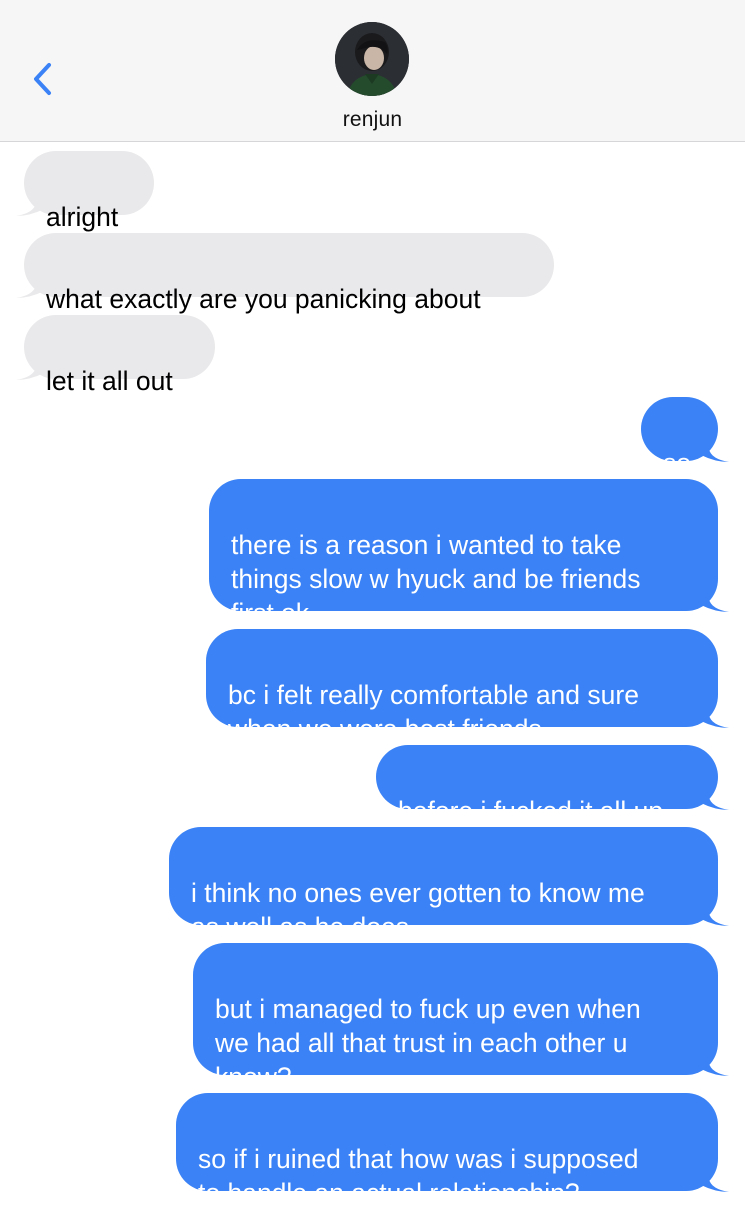 The width and height of the screenshot is (745, 1210). What do you see at coordinates (372, 120) in the screenshot?
I see `contact-name: renjun` at bounding box center [372, 120].